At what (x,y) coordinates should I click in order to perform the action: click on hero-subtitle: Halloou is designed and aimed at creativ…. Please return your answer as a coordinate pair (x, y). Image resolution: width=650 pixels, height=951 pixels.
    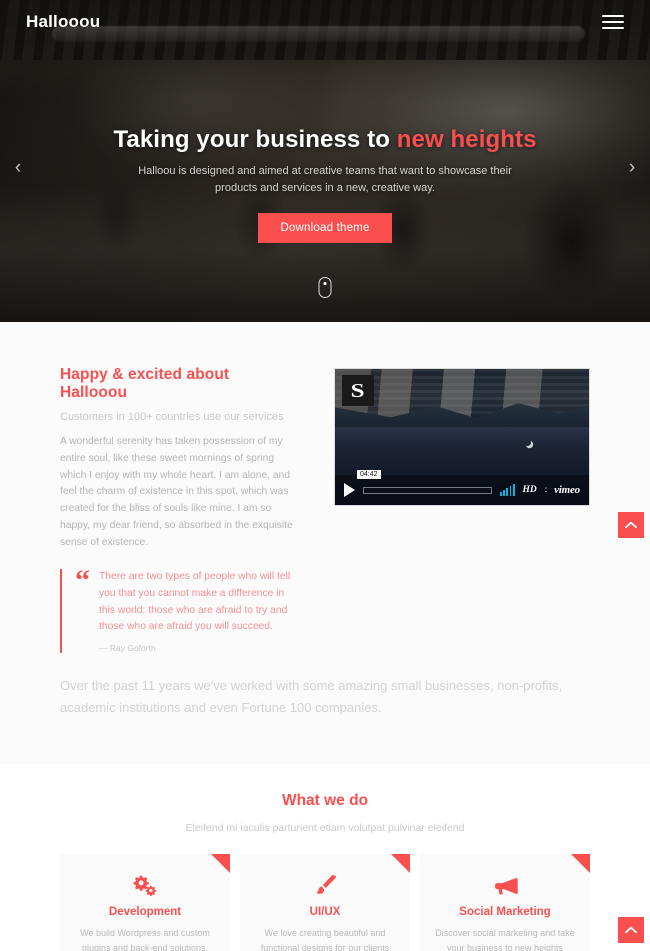
    Looking at the image, I should click on (325, 180).